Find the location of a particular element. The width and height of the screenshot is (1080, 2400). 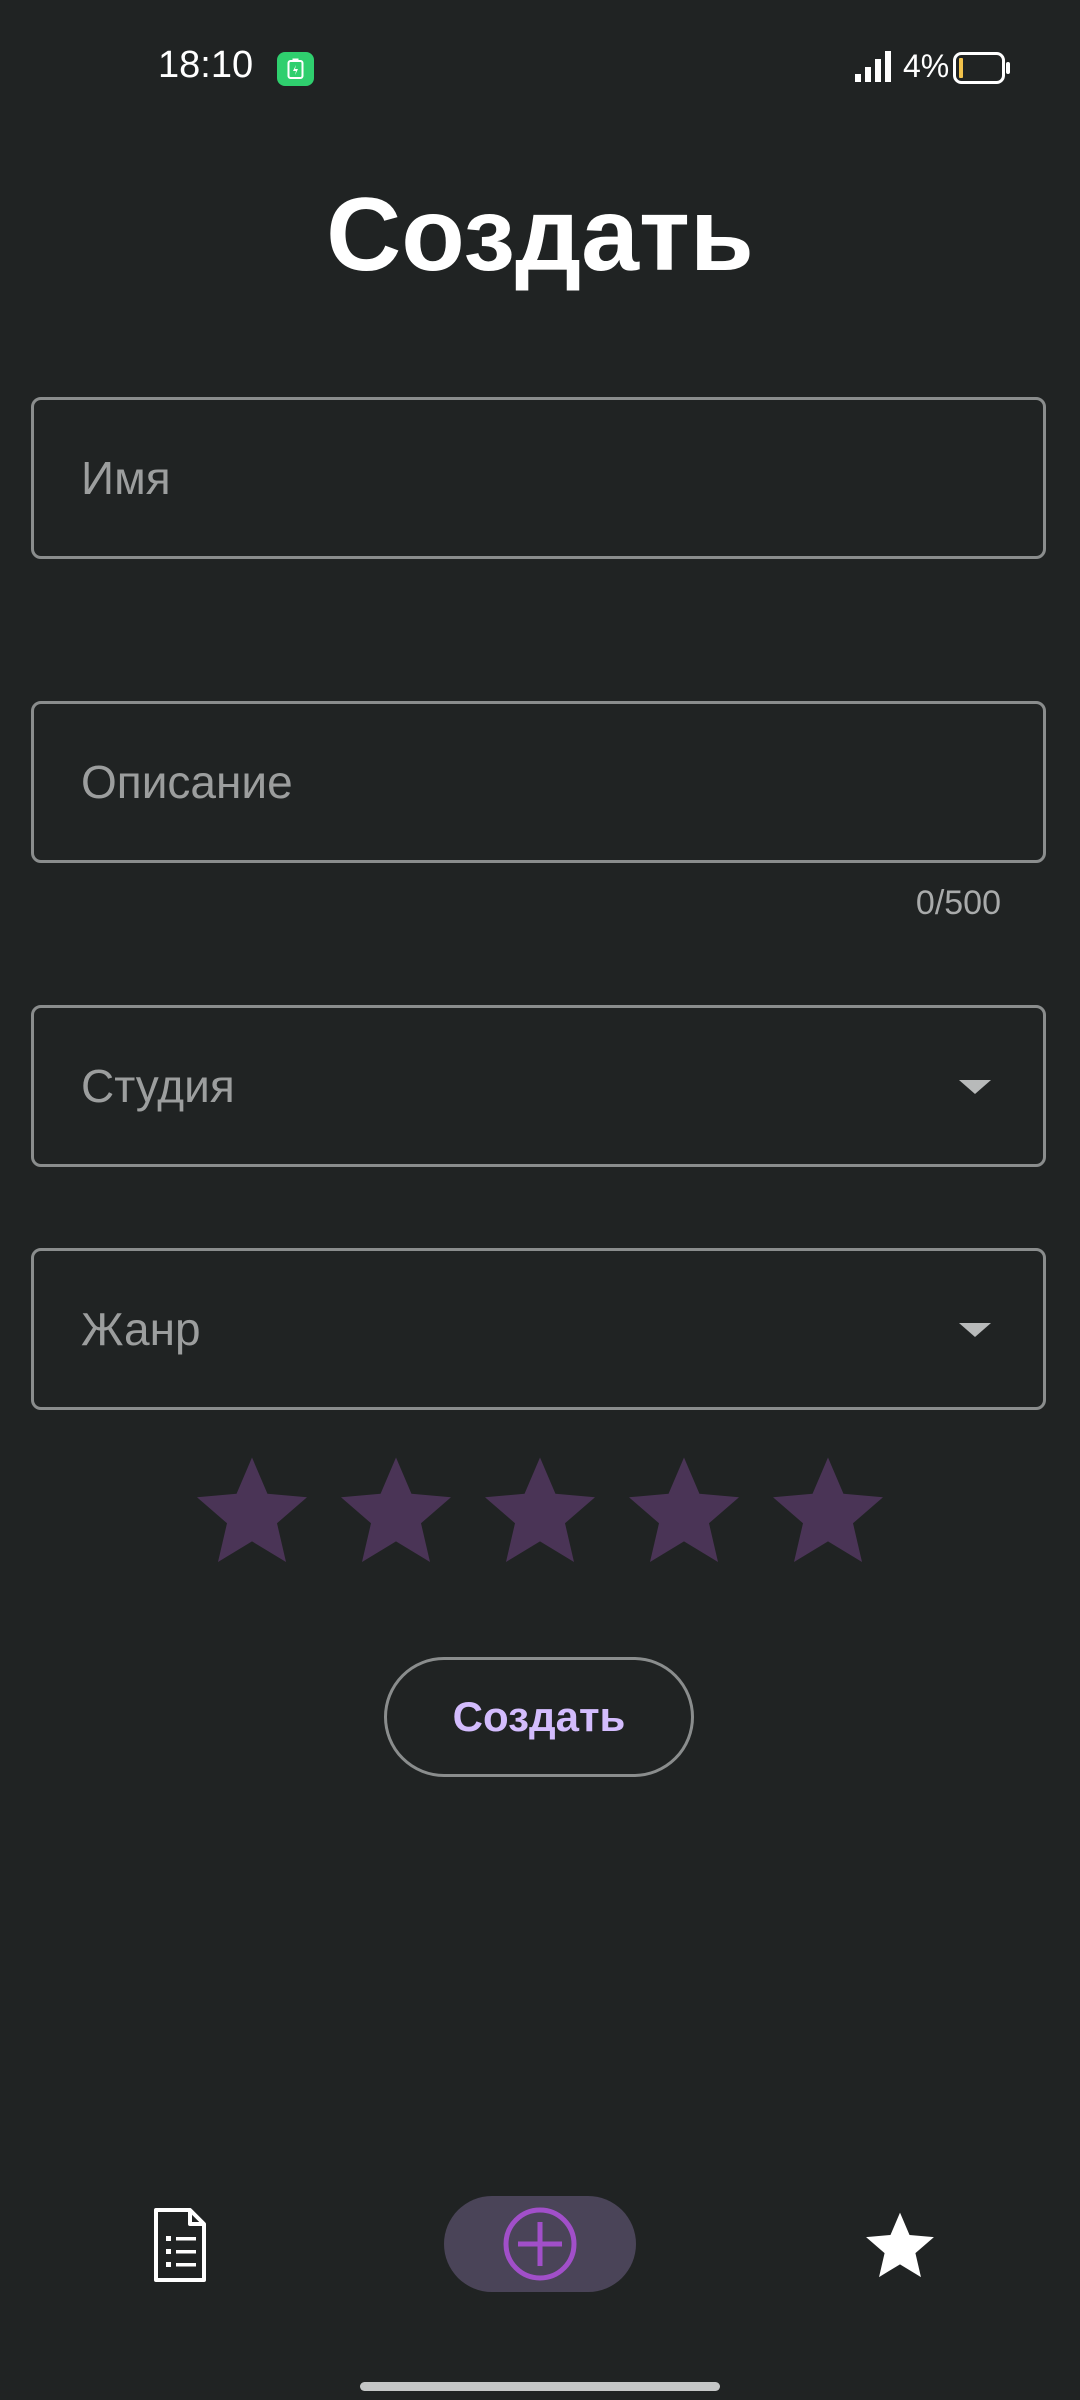

battery-saver-icon is located at coordinates (295, 69).